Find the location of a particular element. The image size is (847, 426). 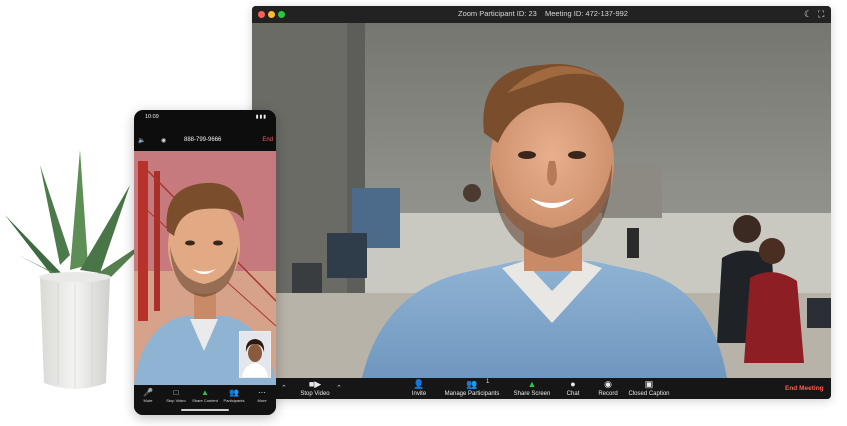

share-screen-button: ▲ Share Screen is located at coordinates (532, 388).